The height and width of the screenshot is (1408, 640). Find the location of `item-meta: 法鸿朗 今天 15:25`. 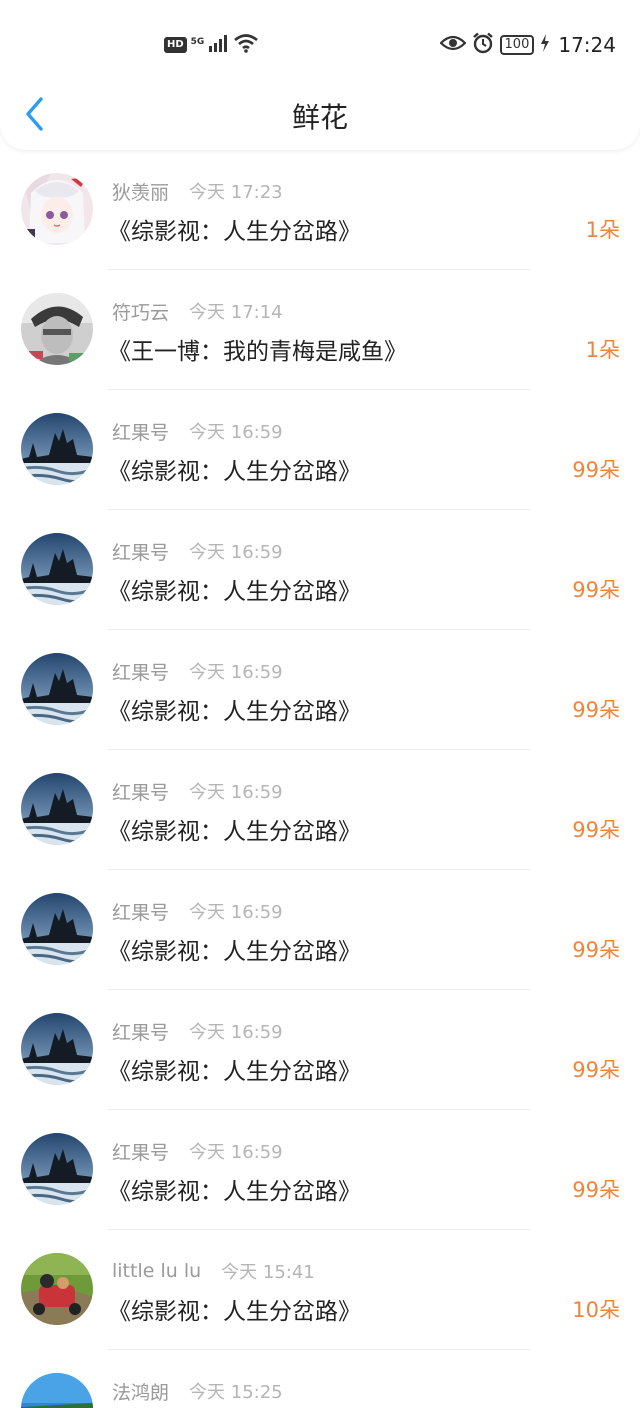

item-meta: 法鸿朗 今天 15:25 is located at coordinates (197, 1391).